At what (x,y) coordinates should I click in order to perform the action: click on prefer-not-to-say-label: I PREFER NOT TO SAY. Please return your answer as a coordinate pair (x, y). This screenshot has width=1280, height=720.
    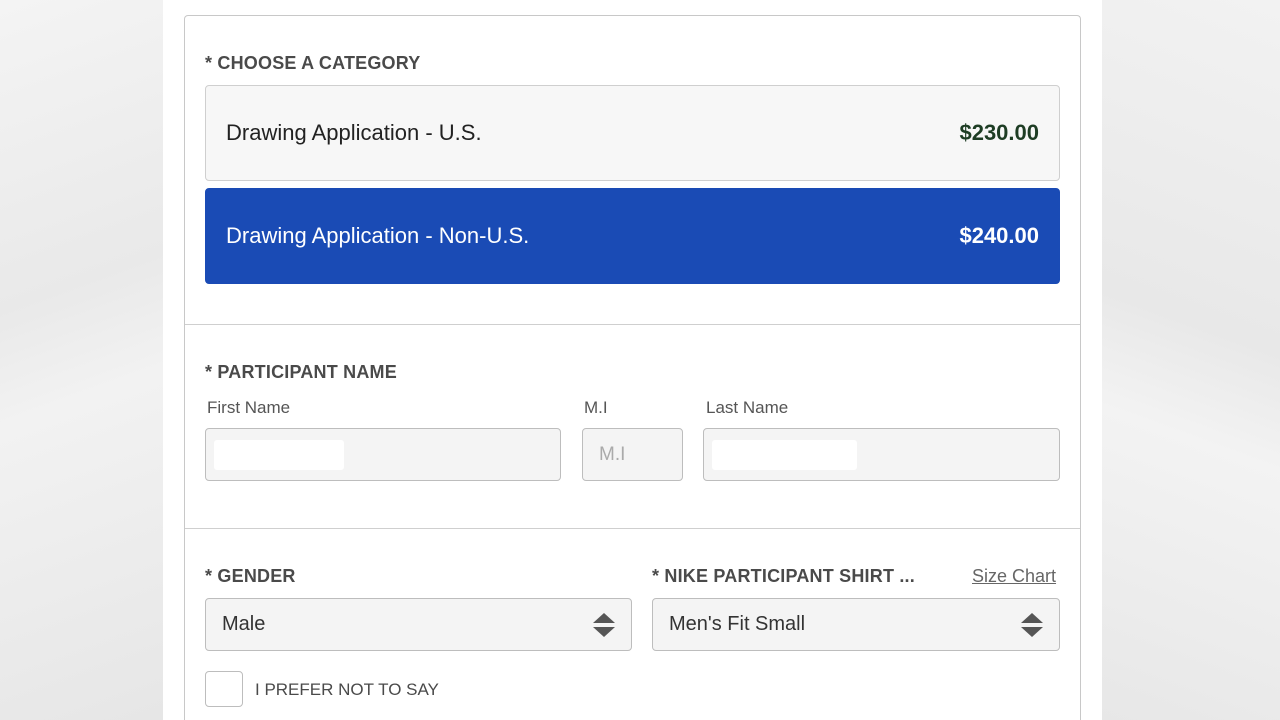
    Looking at the image, I should click on (347, 689).